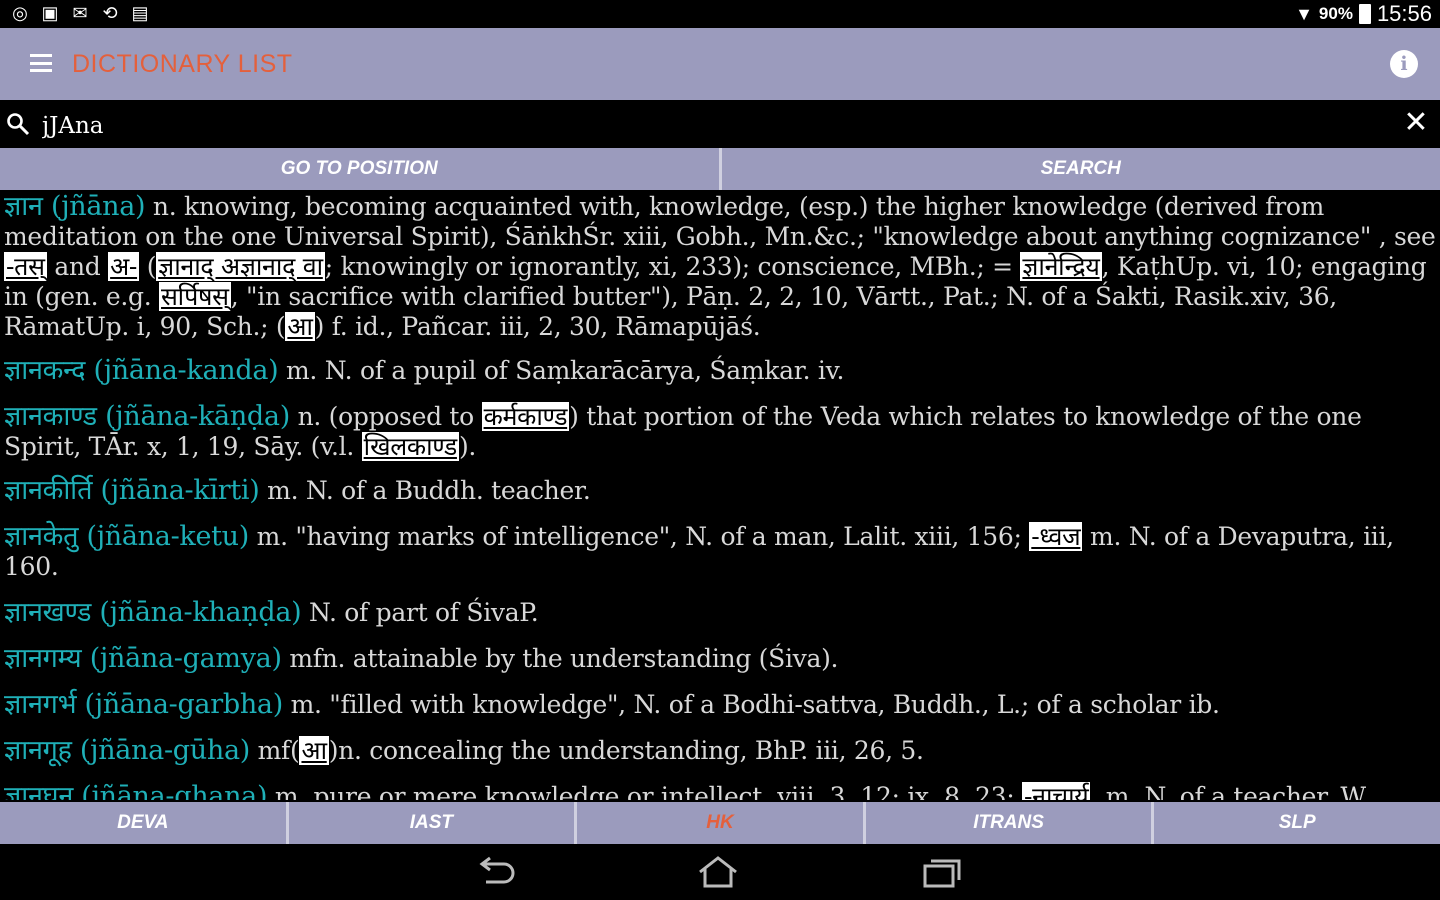 Image resolution: width=1440 pixels, height=900 pixels. Describe the element at coordinates (359, 169) in the screenshot. I see `go-to-position-button: GO TO POSITION` at that location.